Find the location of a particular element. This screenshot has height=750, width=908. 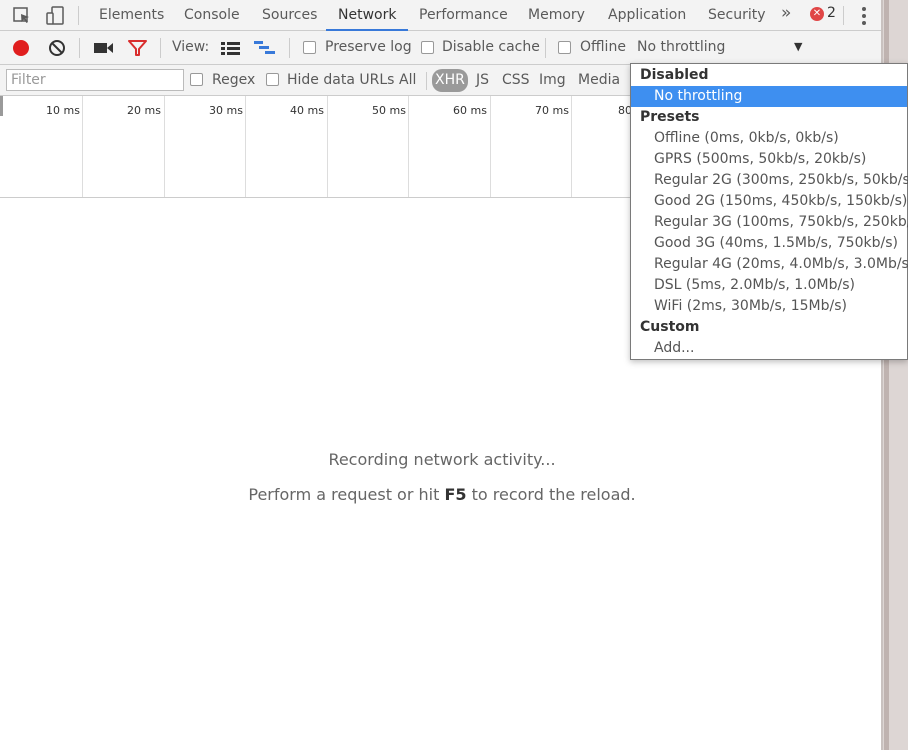

menu-item-preset: Regular 4G (20ms, 4.0Mb/s, 3.0Mb/s) is located at coordinates (769, 264).